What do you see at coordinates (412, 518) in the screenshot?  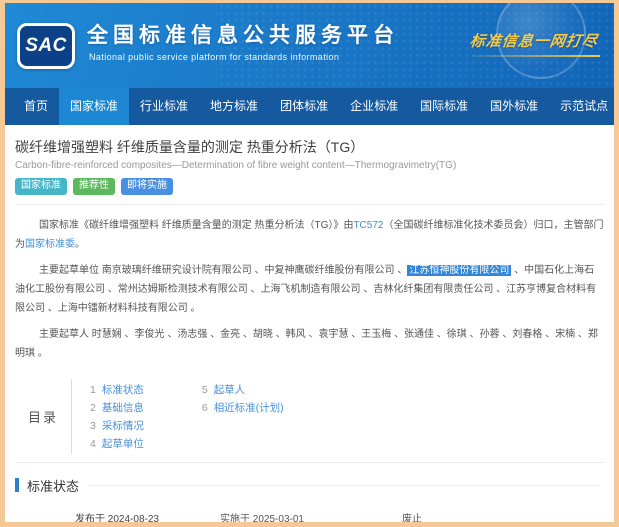 I see `timeline-label-abolished: 废止` at bounding box center [412, 518].